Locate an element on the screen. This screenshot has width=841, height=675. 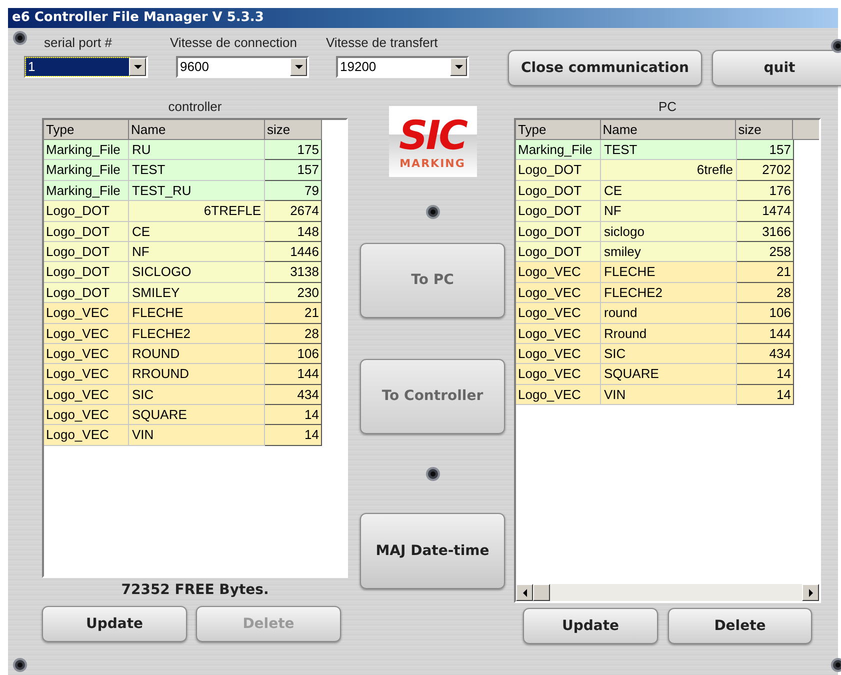
action-button: quit is located at coordinates (776, 68).